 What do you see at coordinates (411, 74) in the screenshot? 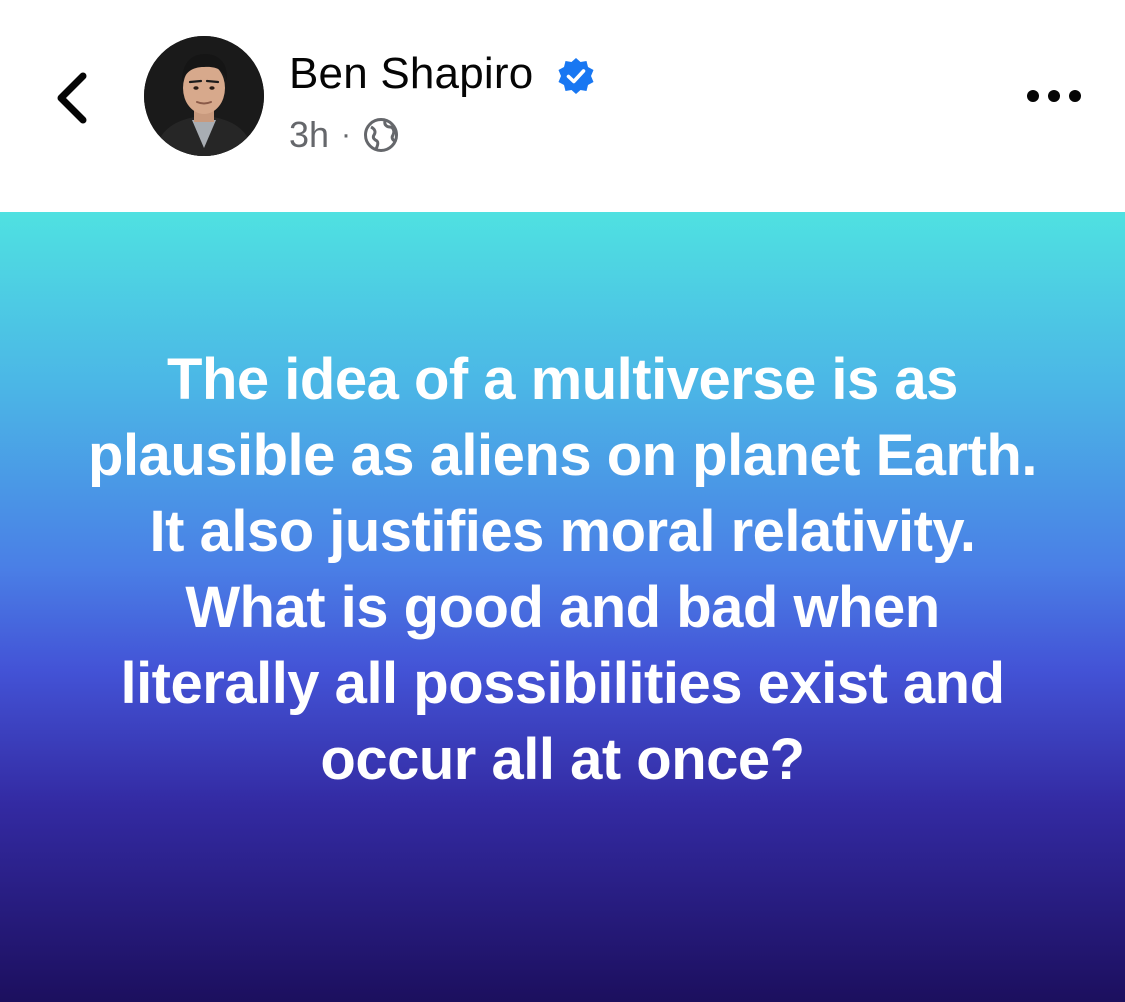
I see `author-name: Ben Shapiro` at bounding box center [411, 74].